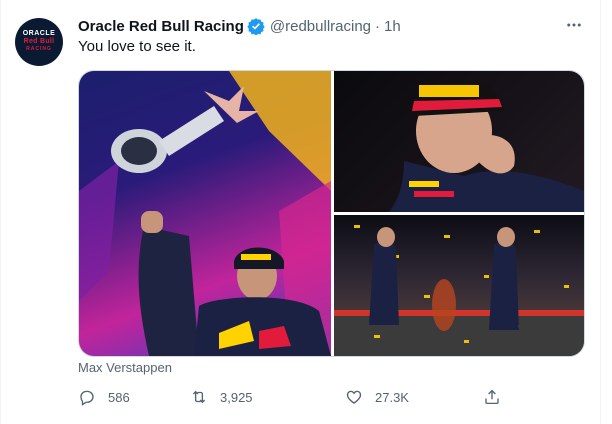 This screenshot has height=424, width=612. What do you see at coordinates (39, 49) in the screenshot?
I see `avatar-logo-line3: RACING` at bounding box center [39, 49].